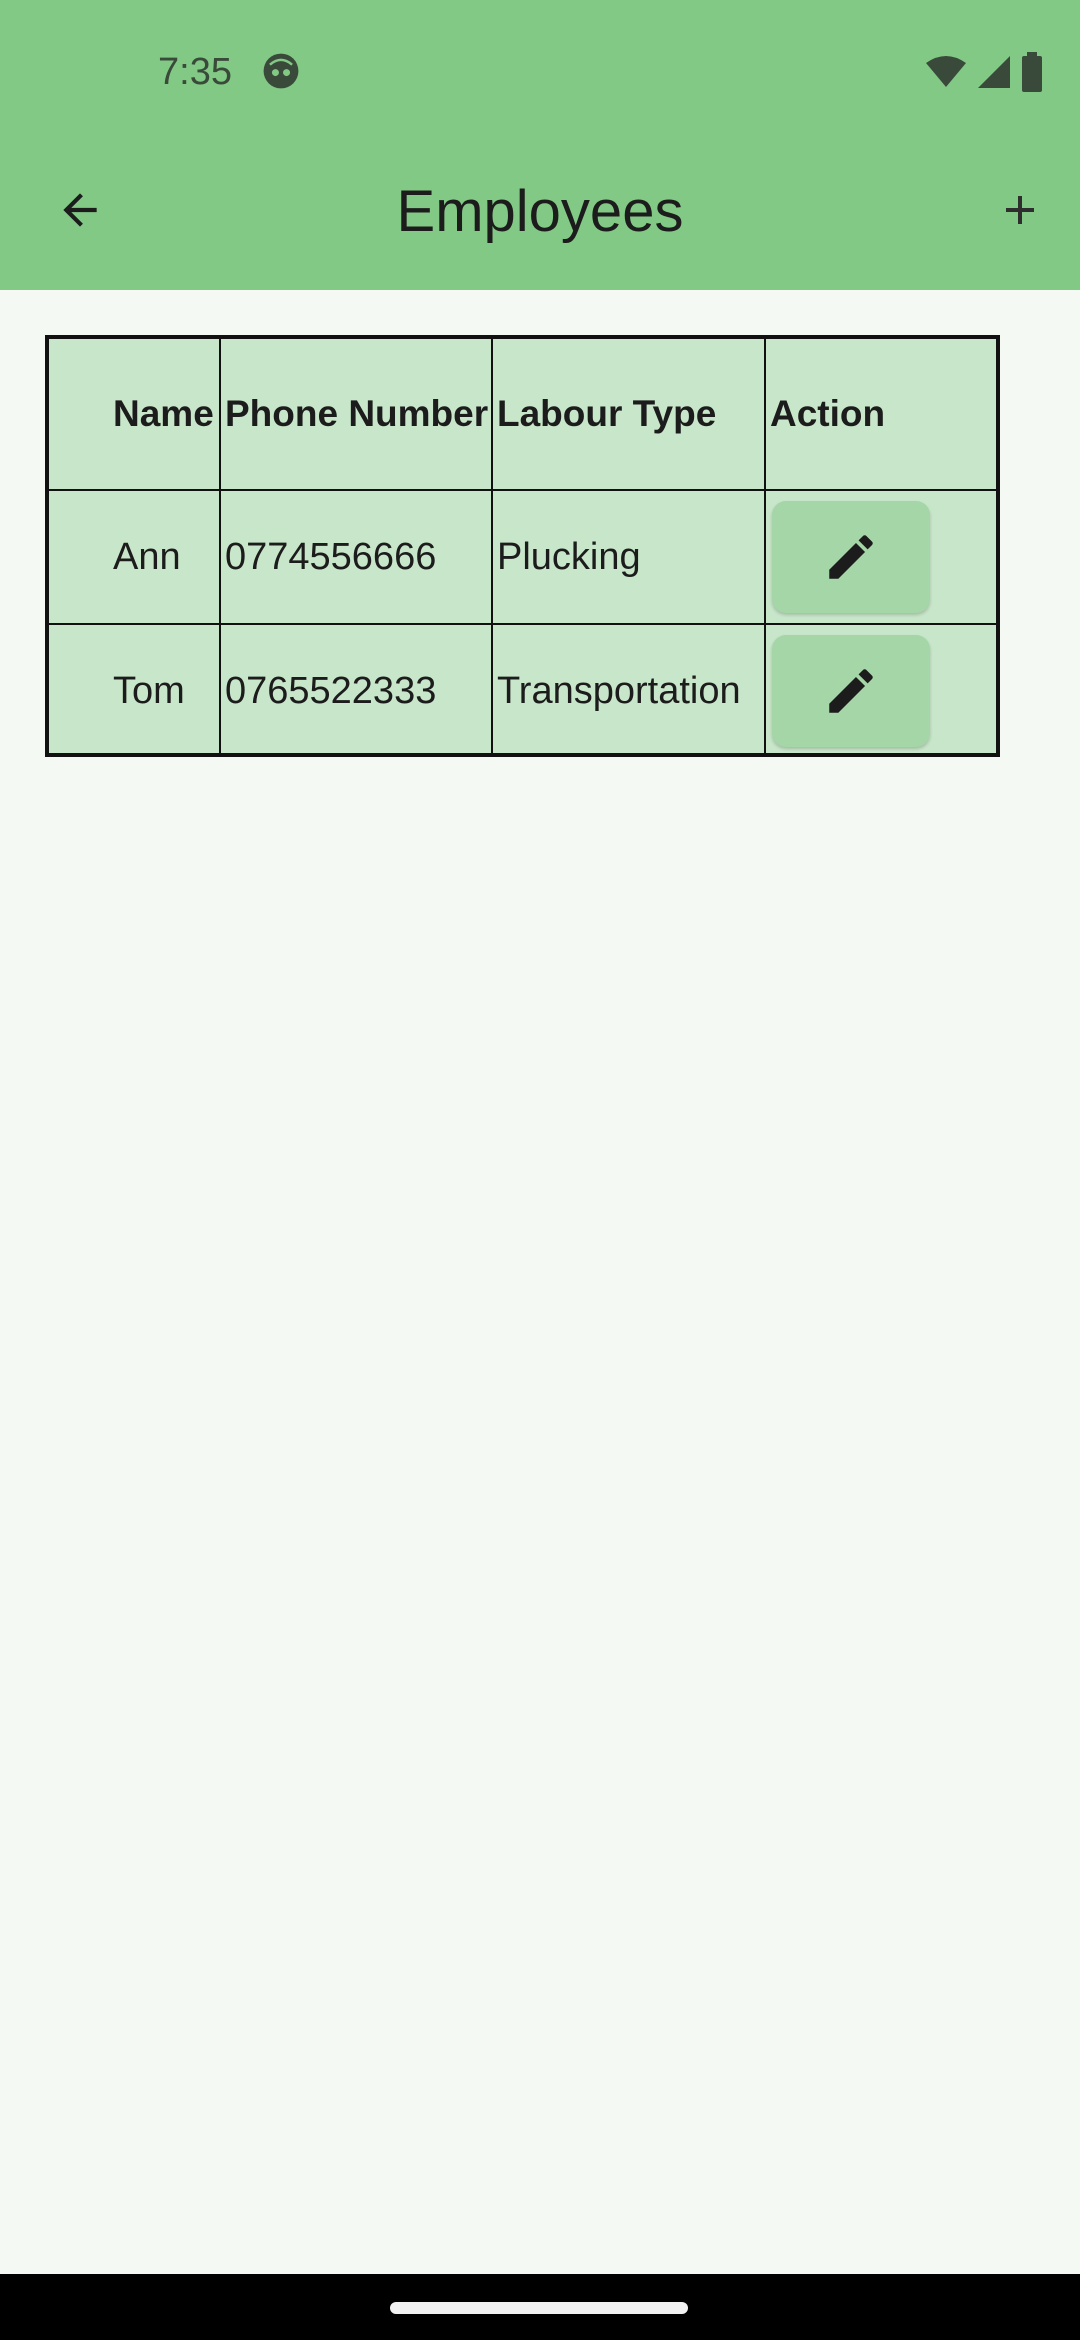 The image size is (1080, 2340). What do you see at coordinates (281, 71) in the screenshot?
I see `face-icon` at bounding box center [281, 71].